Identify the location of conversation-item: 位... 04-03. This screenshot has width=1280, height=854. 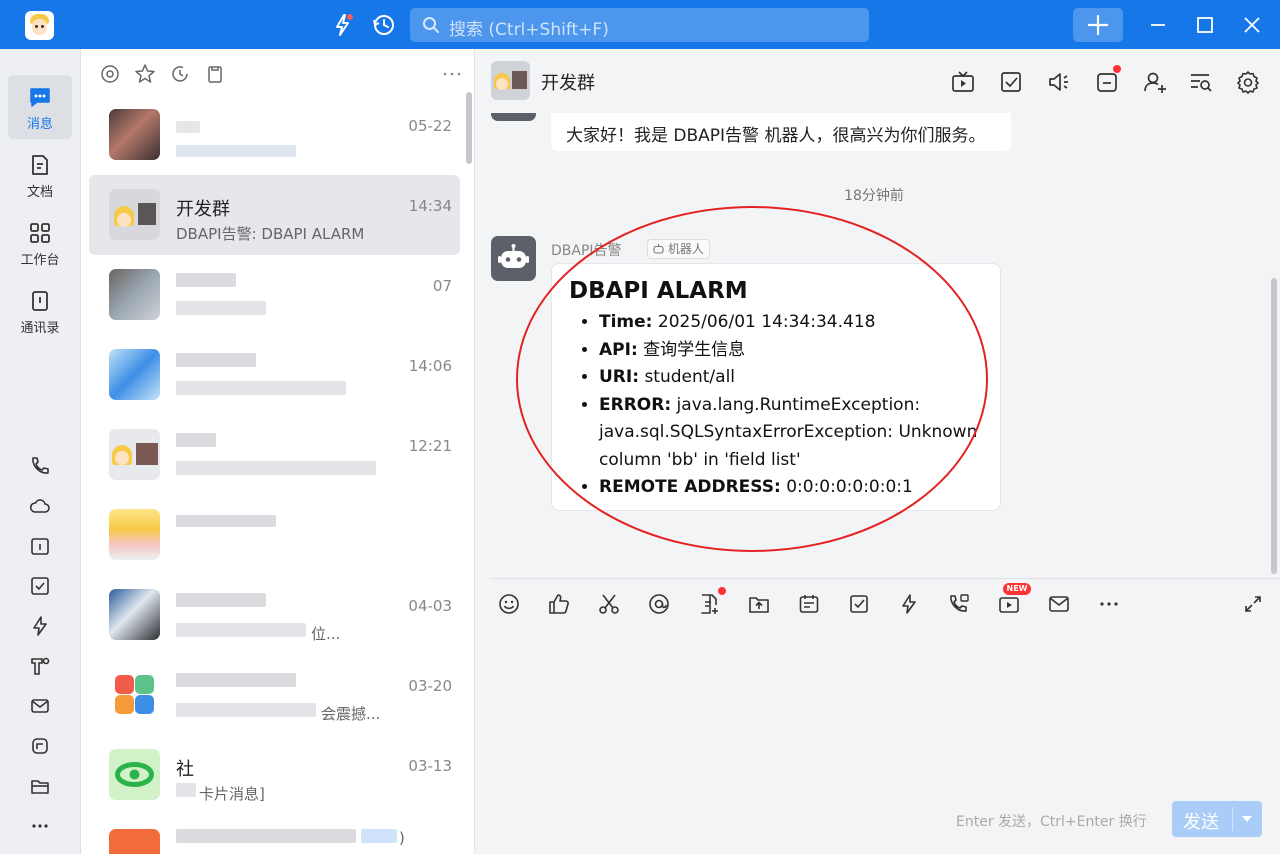
(274, 615).